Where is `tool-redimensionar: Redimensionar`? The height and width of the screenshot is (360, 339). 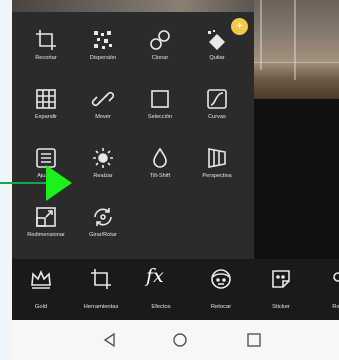 tool-redimensionar: Redimensionar is located at coordinates (46, 221).